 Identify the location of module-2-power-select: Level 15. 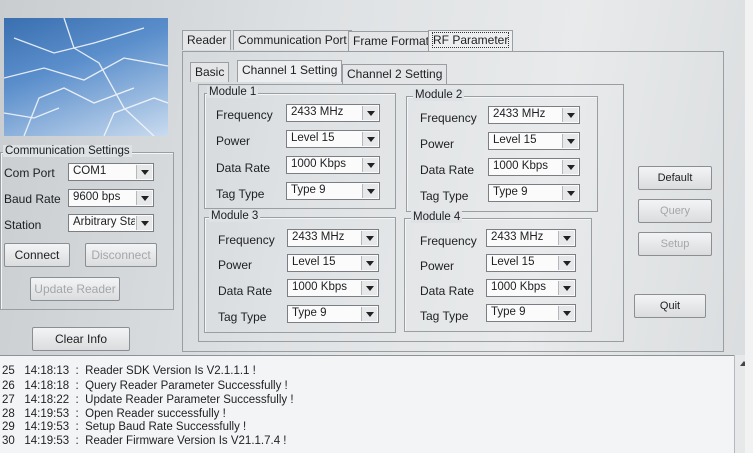
(534, 141).